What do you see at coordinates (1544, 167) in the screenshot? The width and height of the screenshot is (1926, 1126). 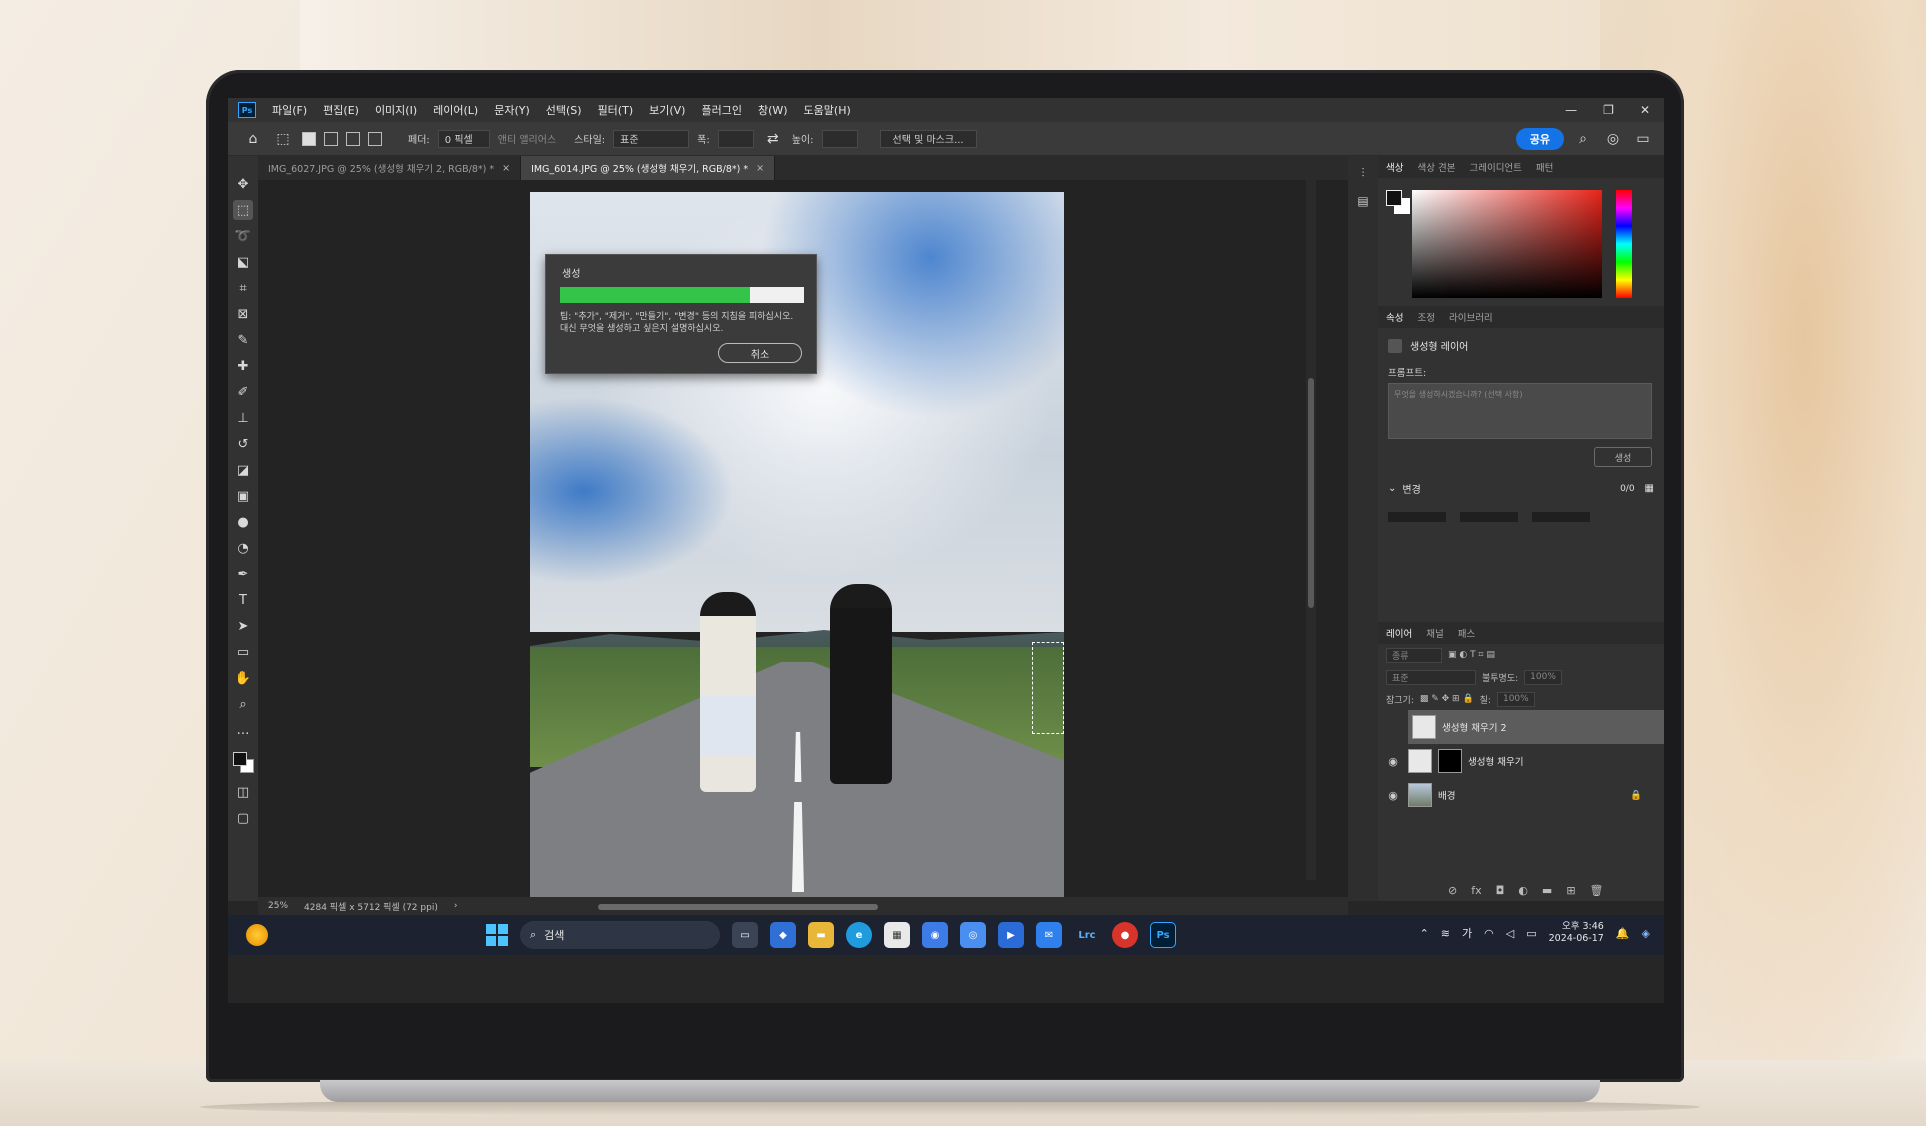 I see `tab-patterns: 패턴` at bounding box center [1544, 167].